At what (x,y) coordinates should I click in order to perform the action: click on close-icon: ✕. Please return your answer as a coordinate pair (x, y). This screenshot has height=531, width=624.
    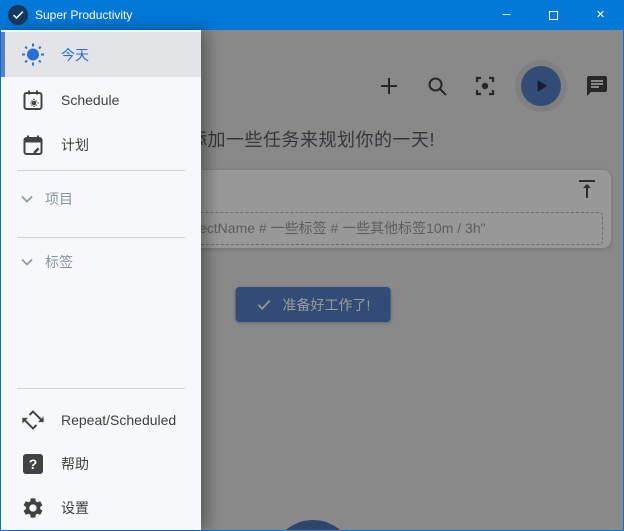
    Looking at the image, I should click on (600, 14).